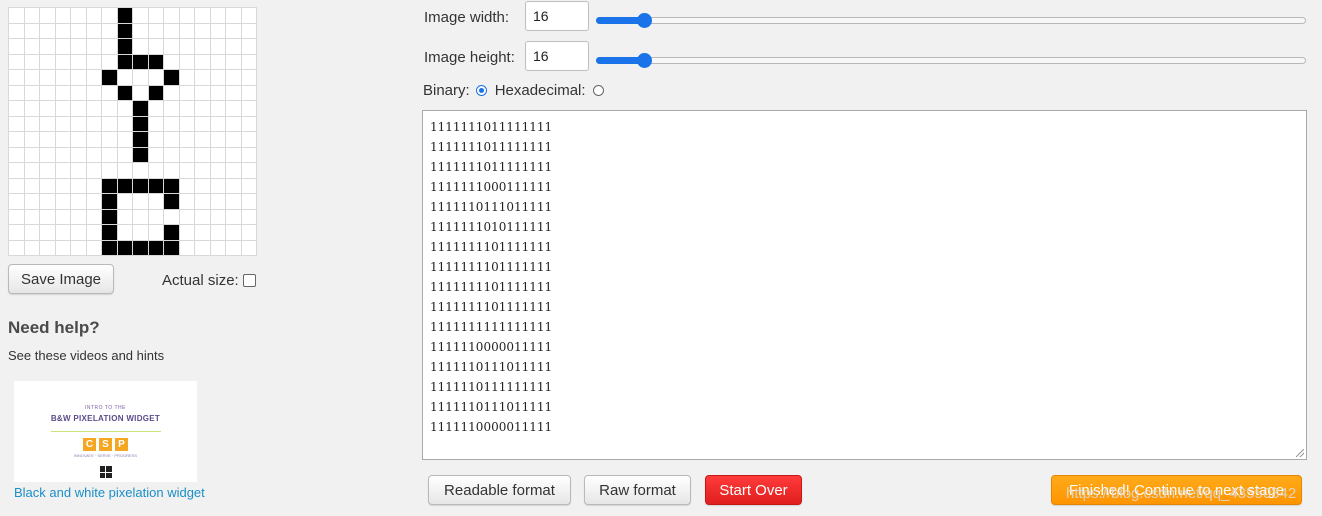 The height and width of the screenshot is (516, 1322). I want to click on start-over-button: Start Over, so click(753, 490).